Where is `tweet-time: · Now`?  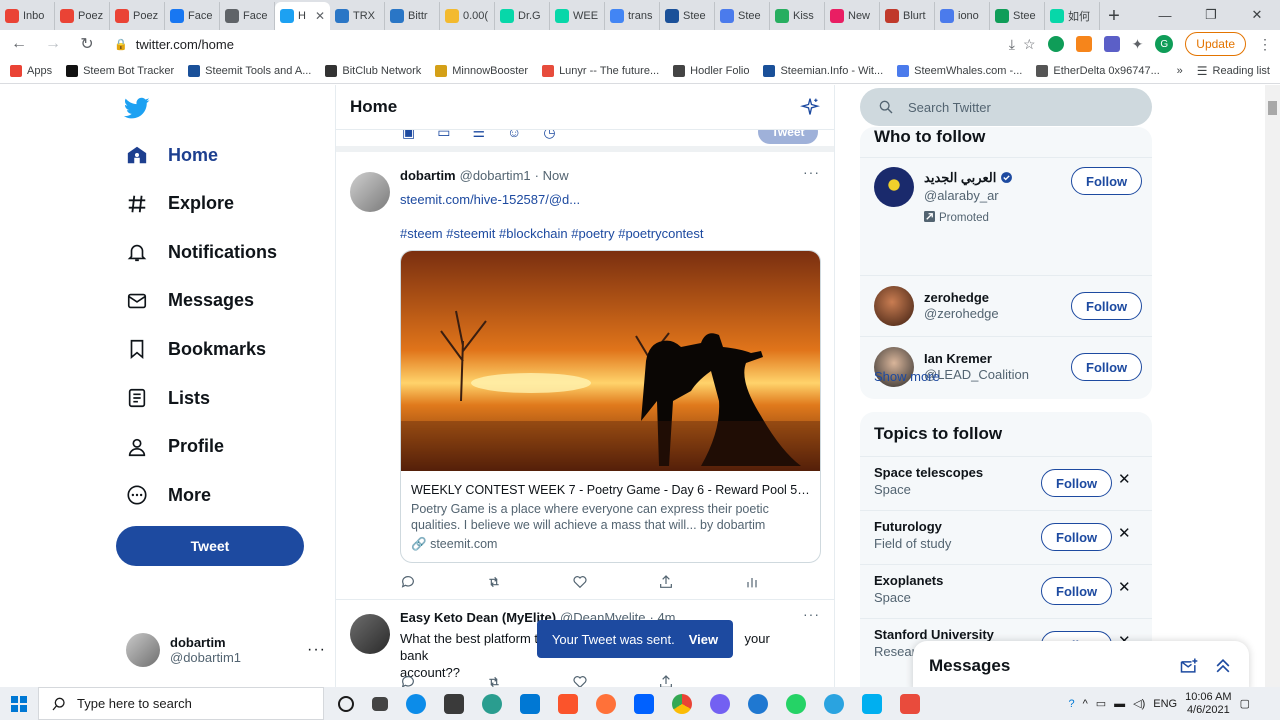
tweet-time: · Now is located at coordinates (552, 175).